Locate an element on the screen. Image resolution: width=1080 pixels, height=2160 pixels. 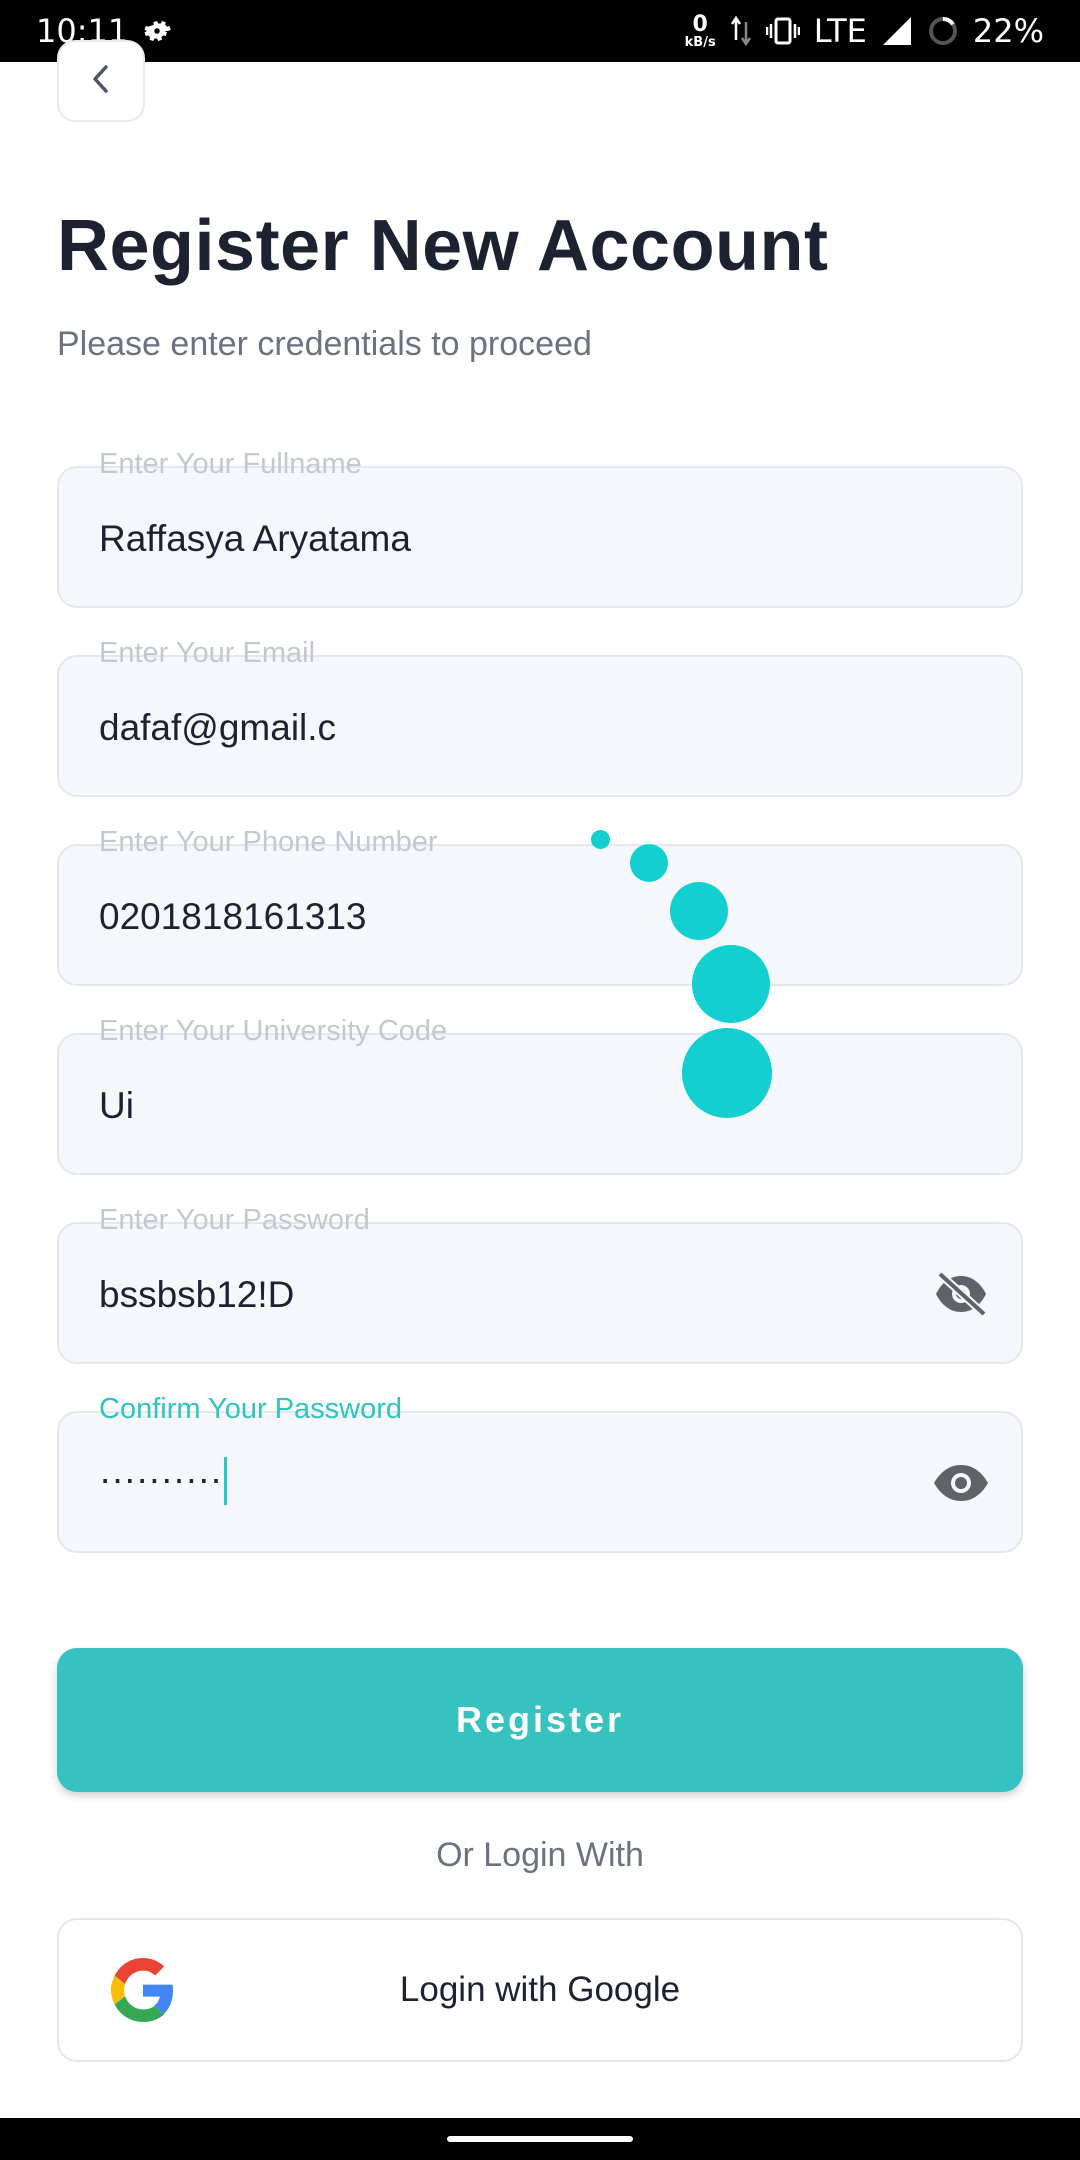
fullname-field: Enter Your Fullname Raffasya Aryatama is located at coordinates (540, 528).